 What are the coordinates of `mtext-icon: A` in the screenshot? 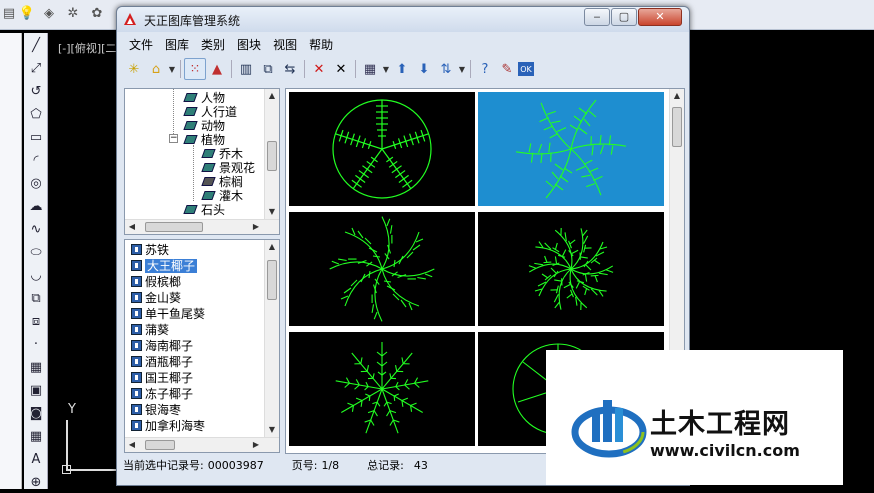 It's located at (36, 460).